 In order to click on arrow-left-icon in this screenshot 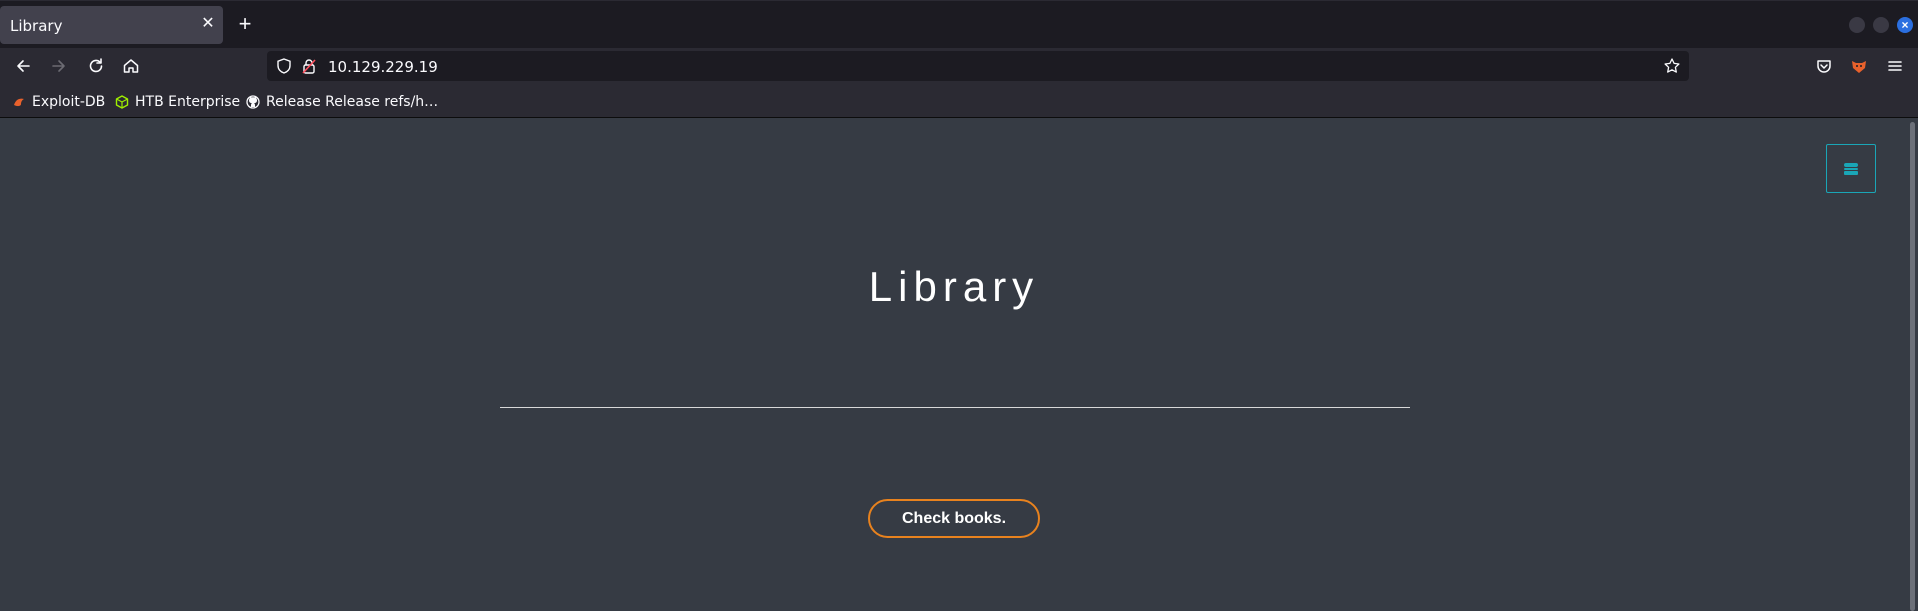, I will do `click(23, 66)`.